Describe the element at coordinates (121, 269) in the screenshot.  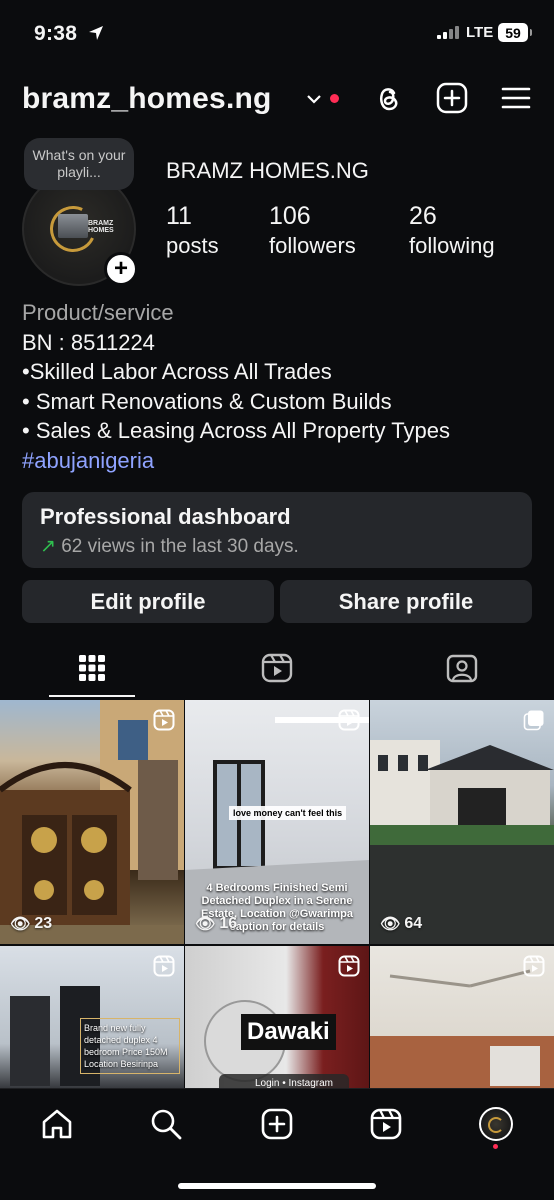
I see `add-story-plus-icon: +` at that location.